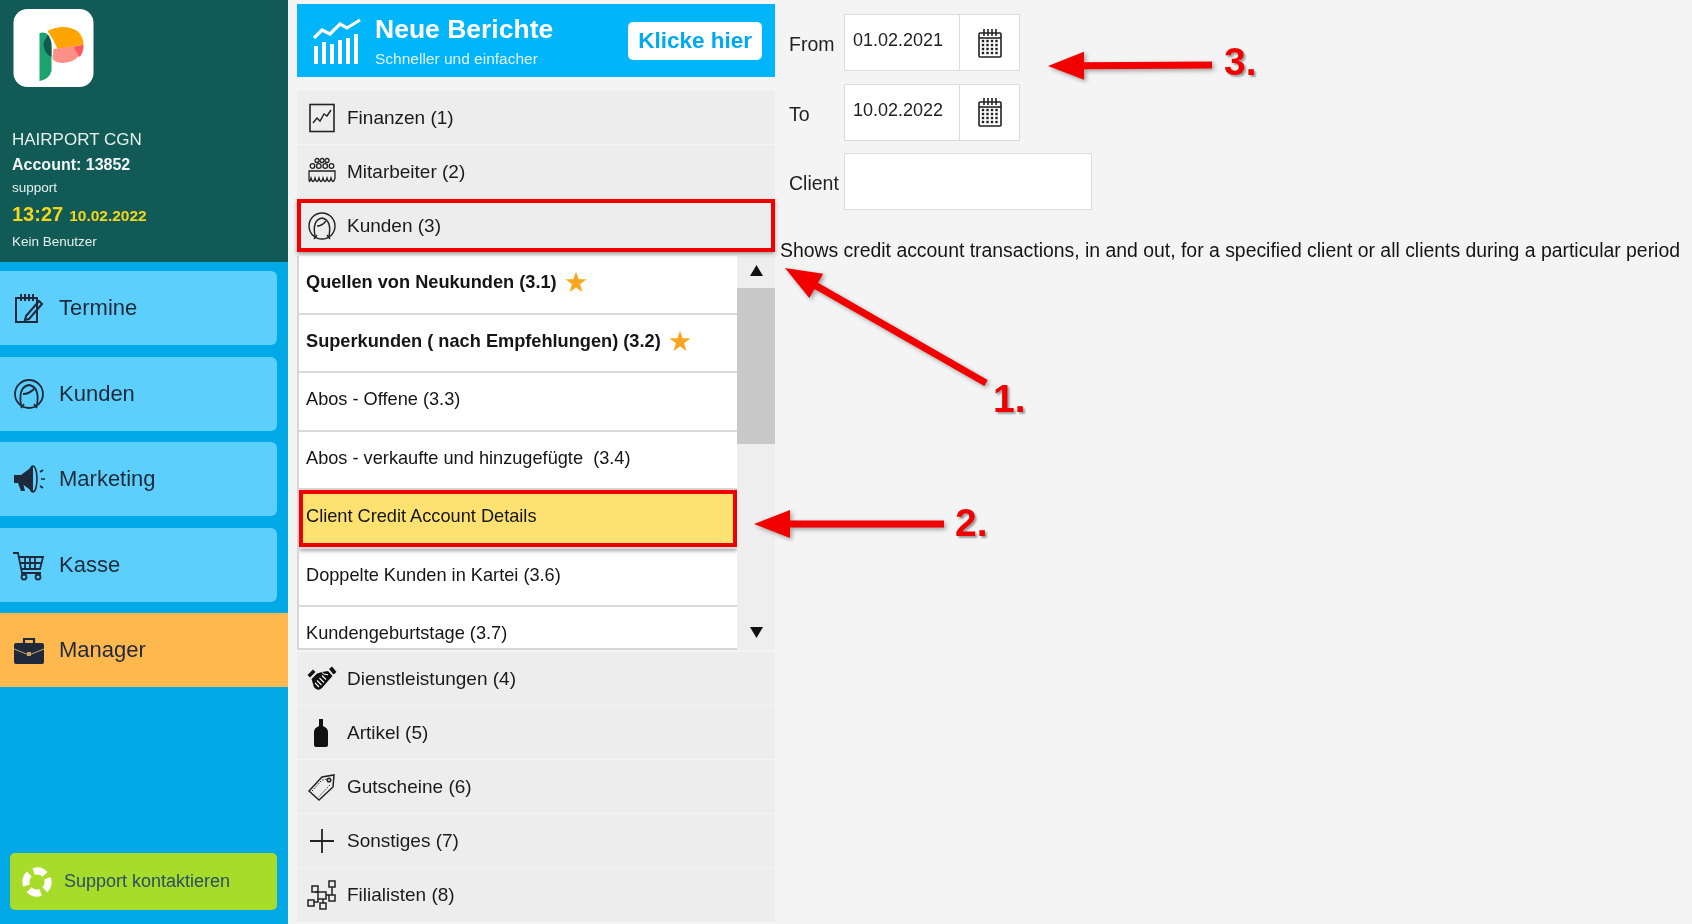 The height and width of the screenshot is (924, 1692). What do you see at coordinates (71, 165) in the screenshot?
I see `account-number: Account: 13852` at bounding box center [71, 165].